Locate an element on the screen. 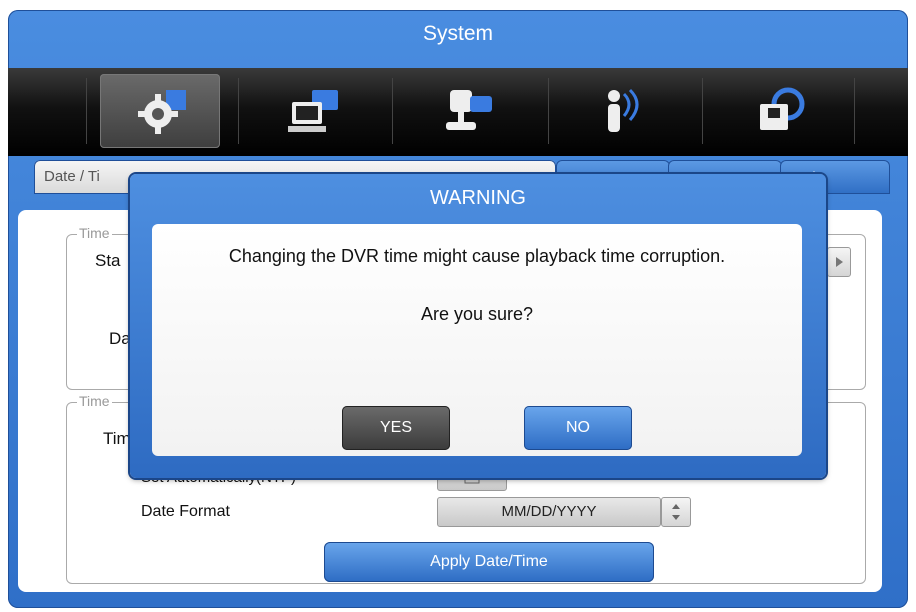 This screenshot has width=916, height=612. time-label: Tim is located at coordinates (117, 438).